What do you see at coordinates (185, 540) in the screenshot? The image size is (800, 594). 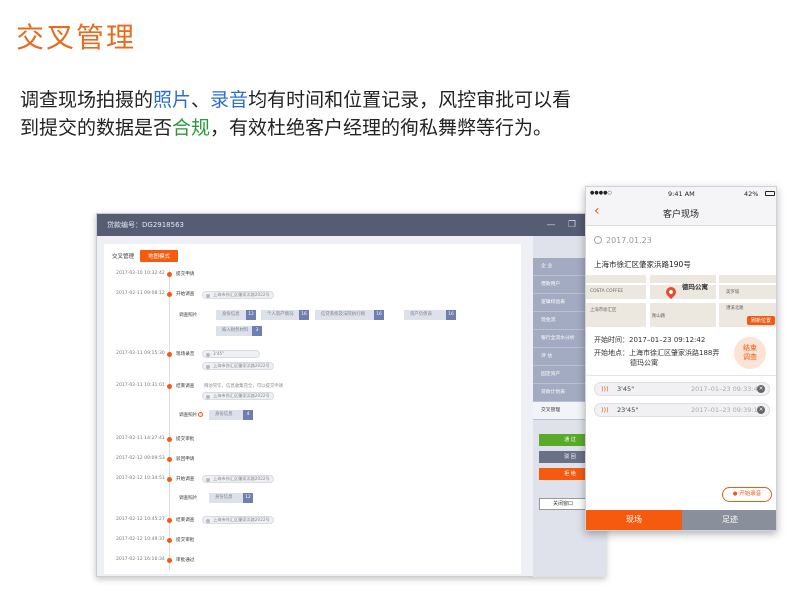 I see `timeline-label: 提交审批` at bounding box center [185, 540].